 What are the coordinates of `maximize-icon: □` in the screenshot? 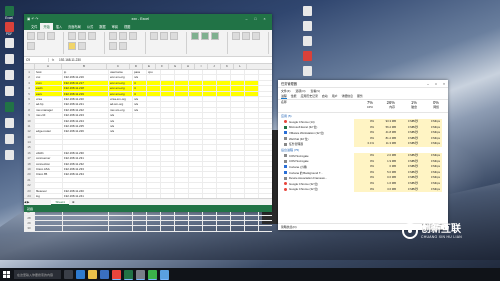 It's located at (436, 84).